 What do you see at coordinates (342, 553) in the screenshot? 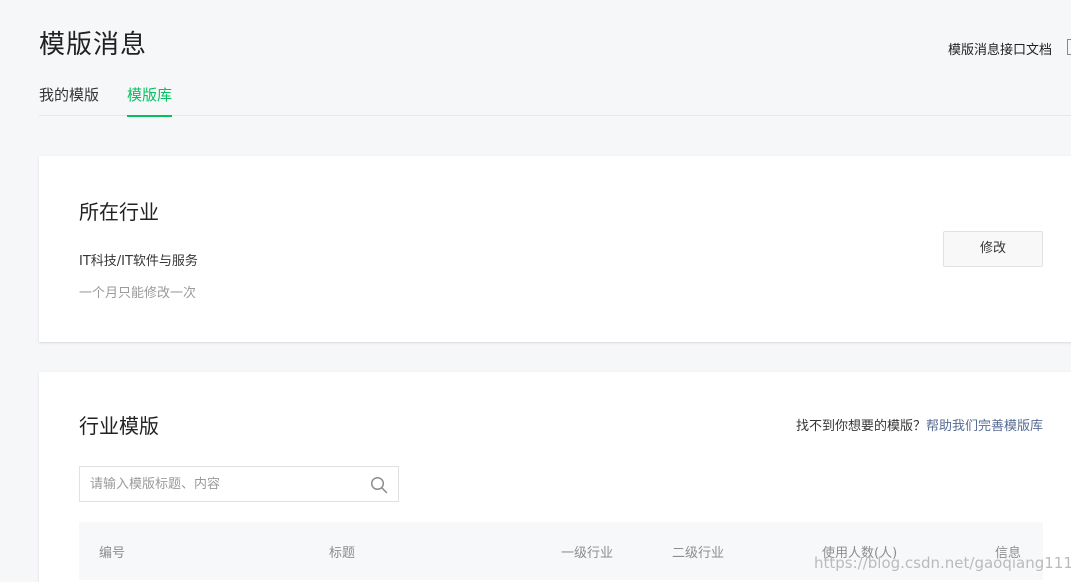
I see `column-header-title: 标题` at bounding box center [342, 553].